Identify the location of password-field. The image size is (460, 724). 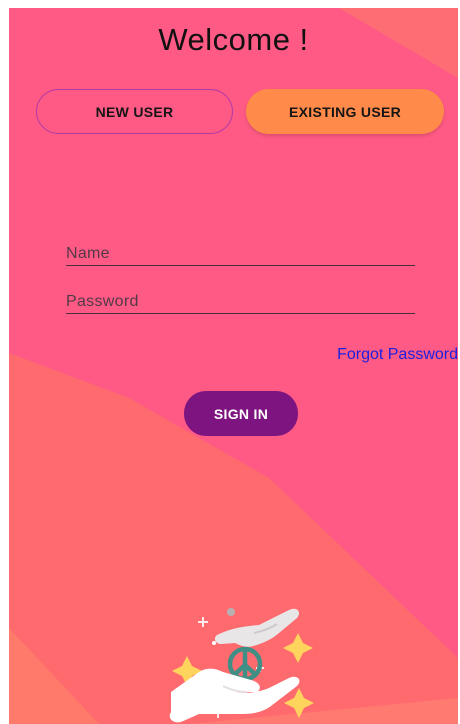
(240, 299).